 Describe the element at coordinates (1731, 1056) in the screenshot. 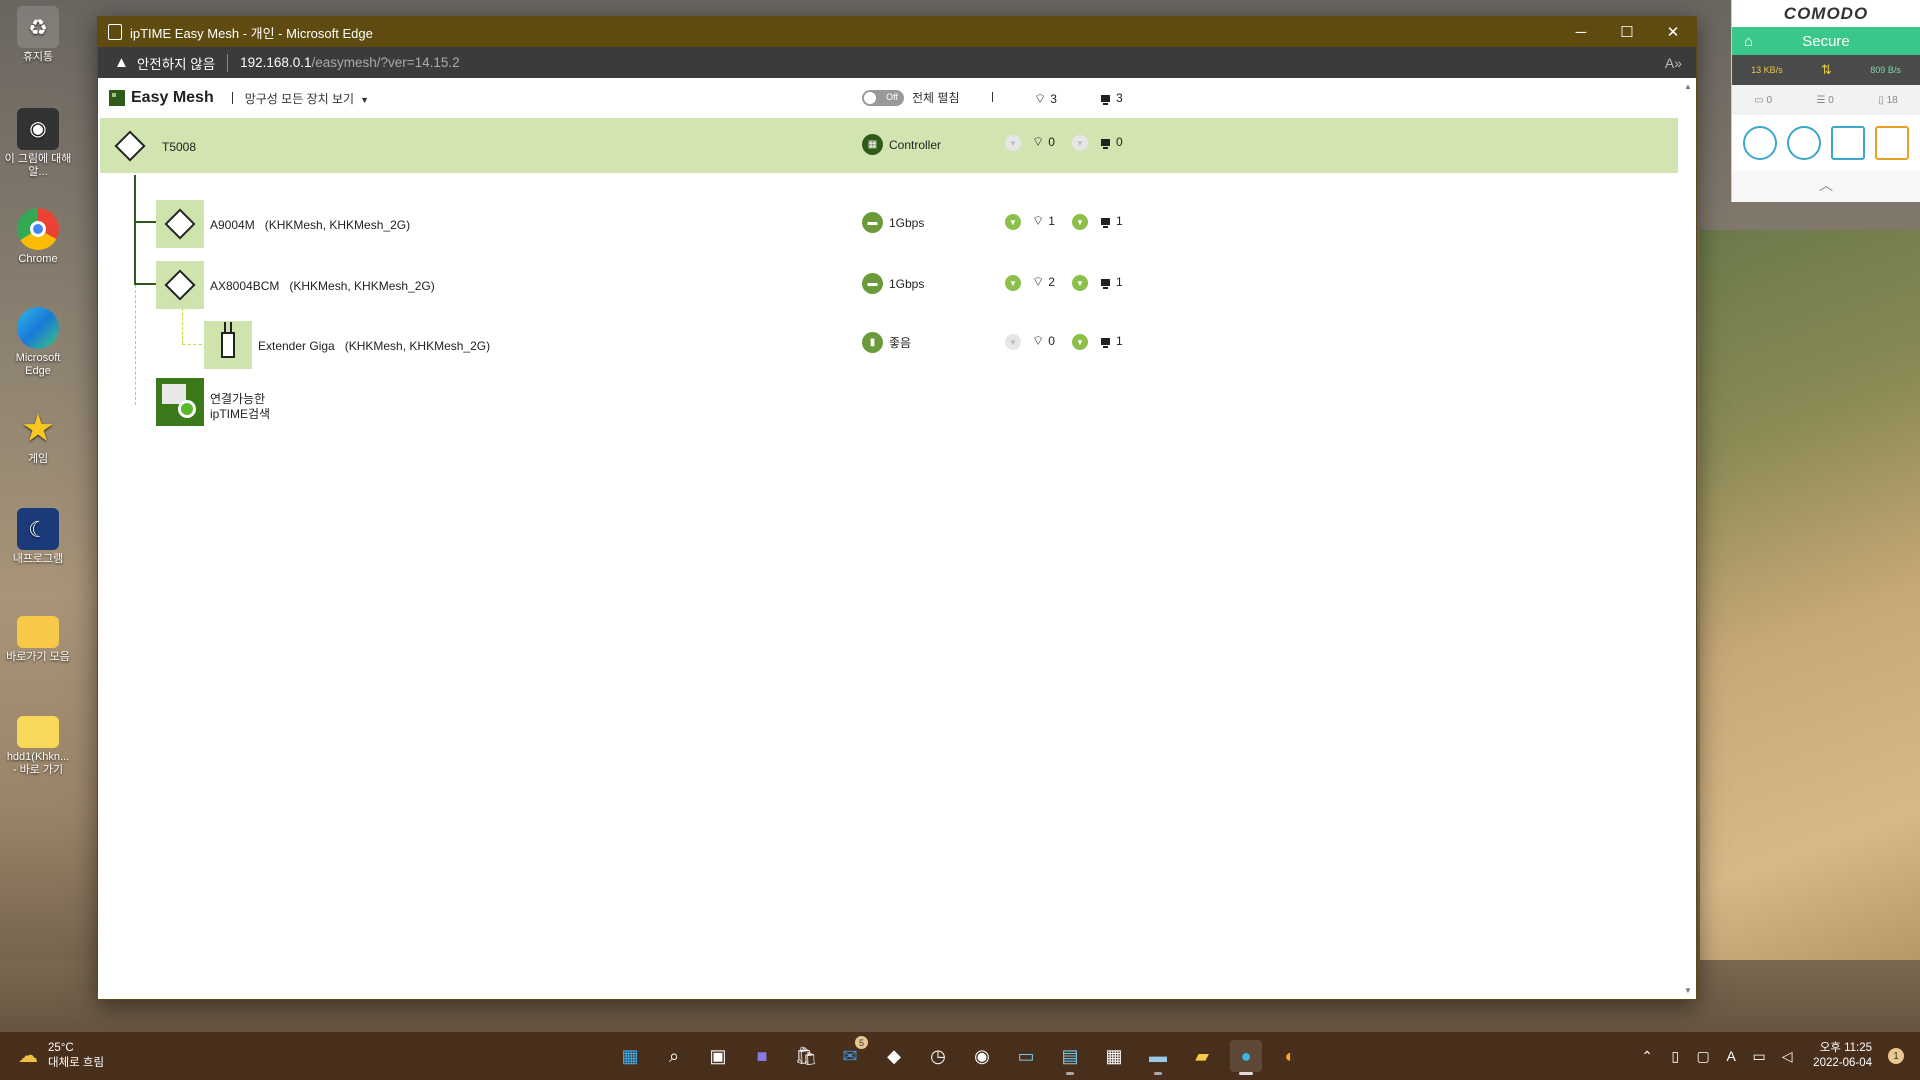

I see `language-icon: A` at that location.